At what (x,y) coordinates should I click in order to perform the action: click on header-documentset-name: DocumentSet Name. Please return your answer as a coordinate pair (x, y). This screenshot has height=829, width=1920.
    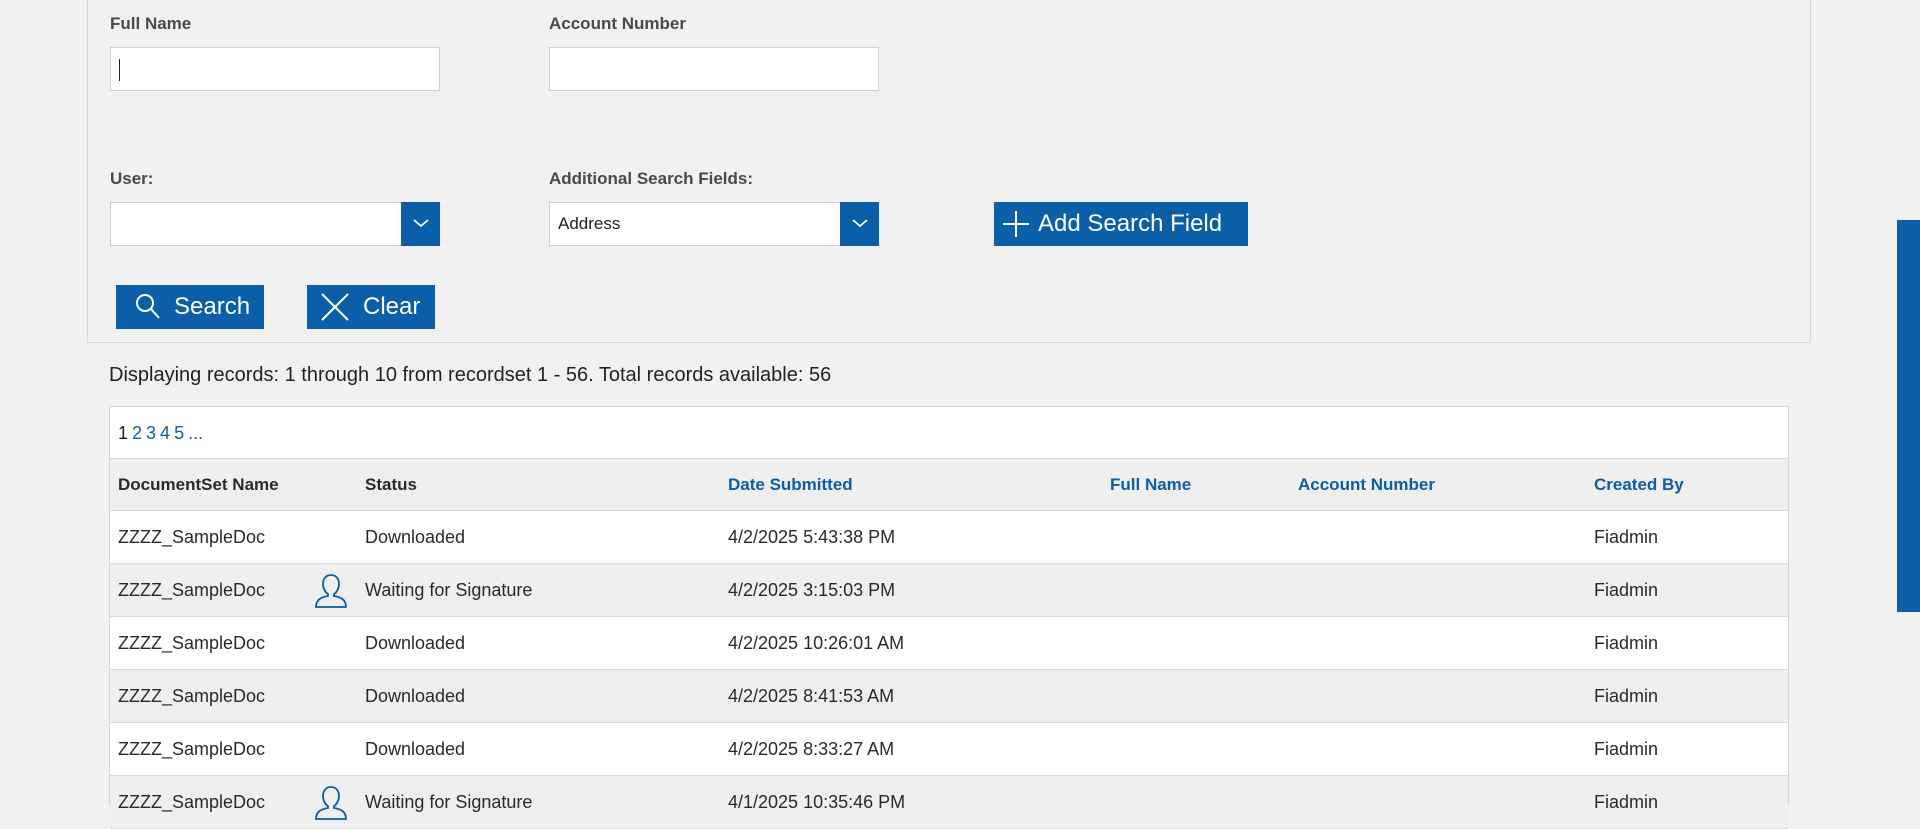
    Looking at the image, I should click on (198, 484).